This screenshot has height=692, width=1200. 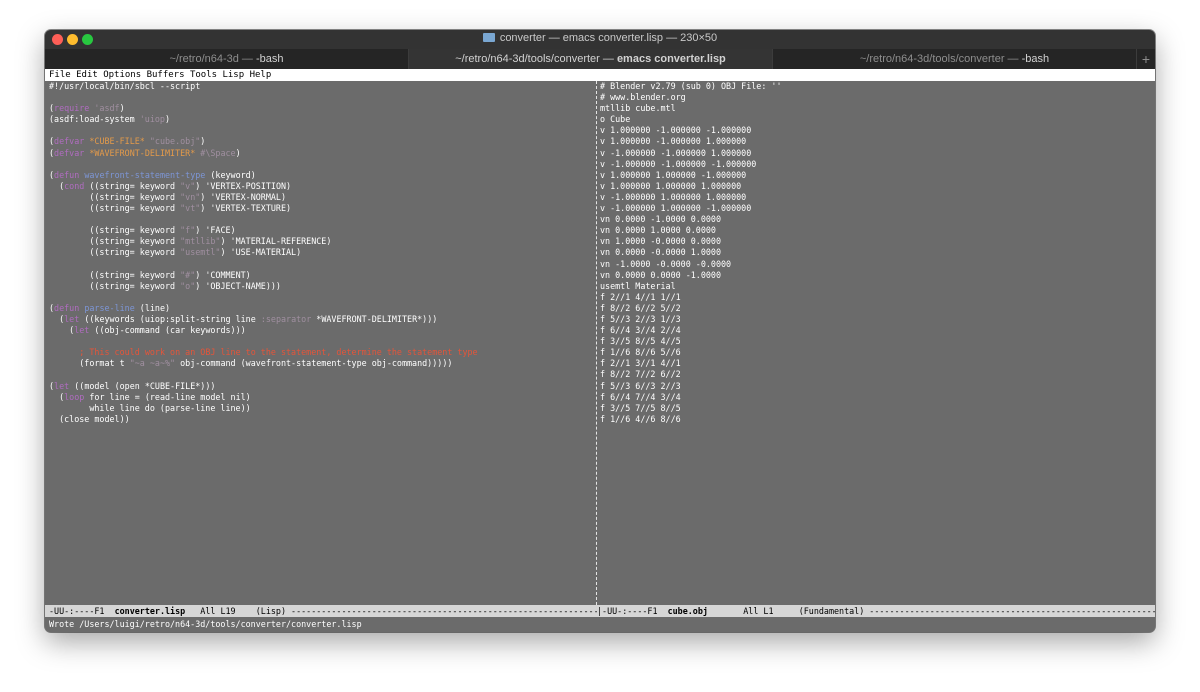 I want to click on code-token: #!/usr/local/bin/sbcl --script, so click(x=125, y=86).